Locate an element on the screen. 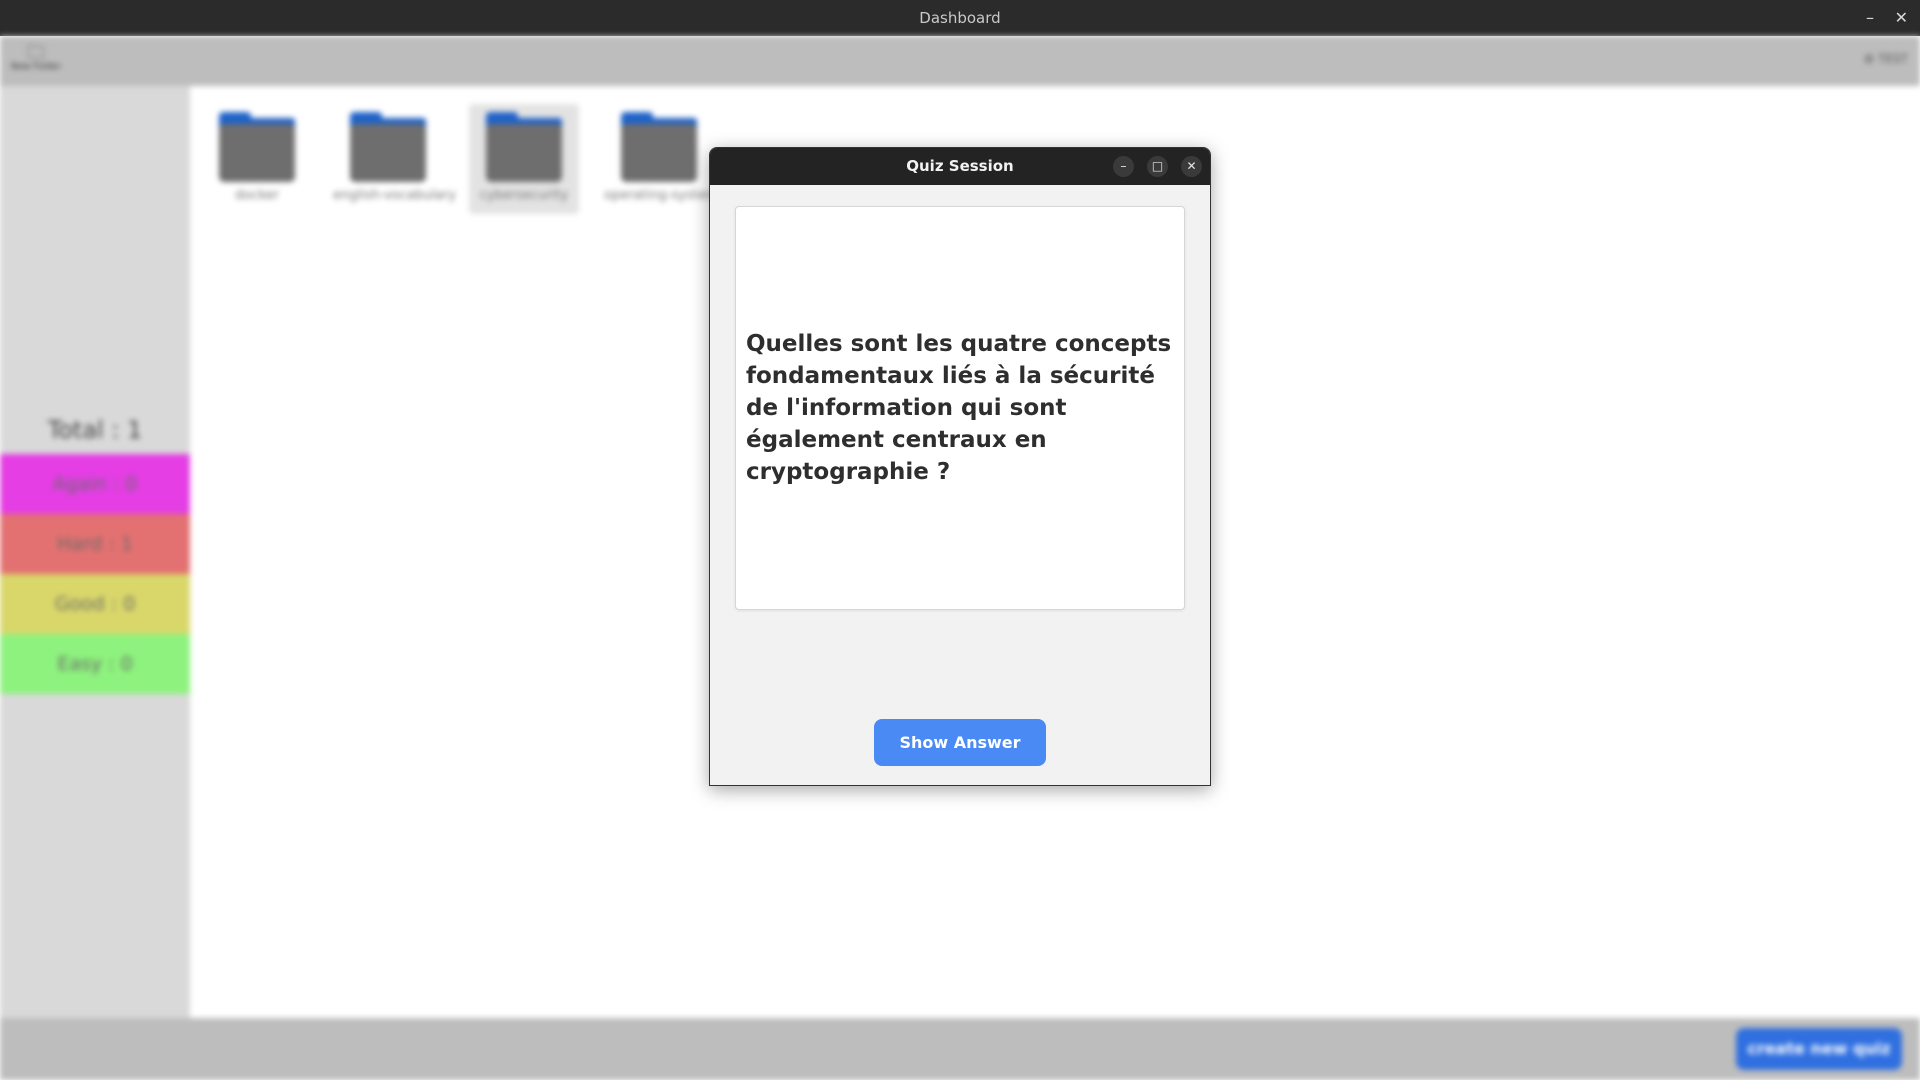 This screenshot has width=1920, height=1080. folder-operating-system: operating-system is located at coordinates (661, 159).